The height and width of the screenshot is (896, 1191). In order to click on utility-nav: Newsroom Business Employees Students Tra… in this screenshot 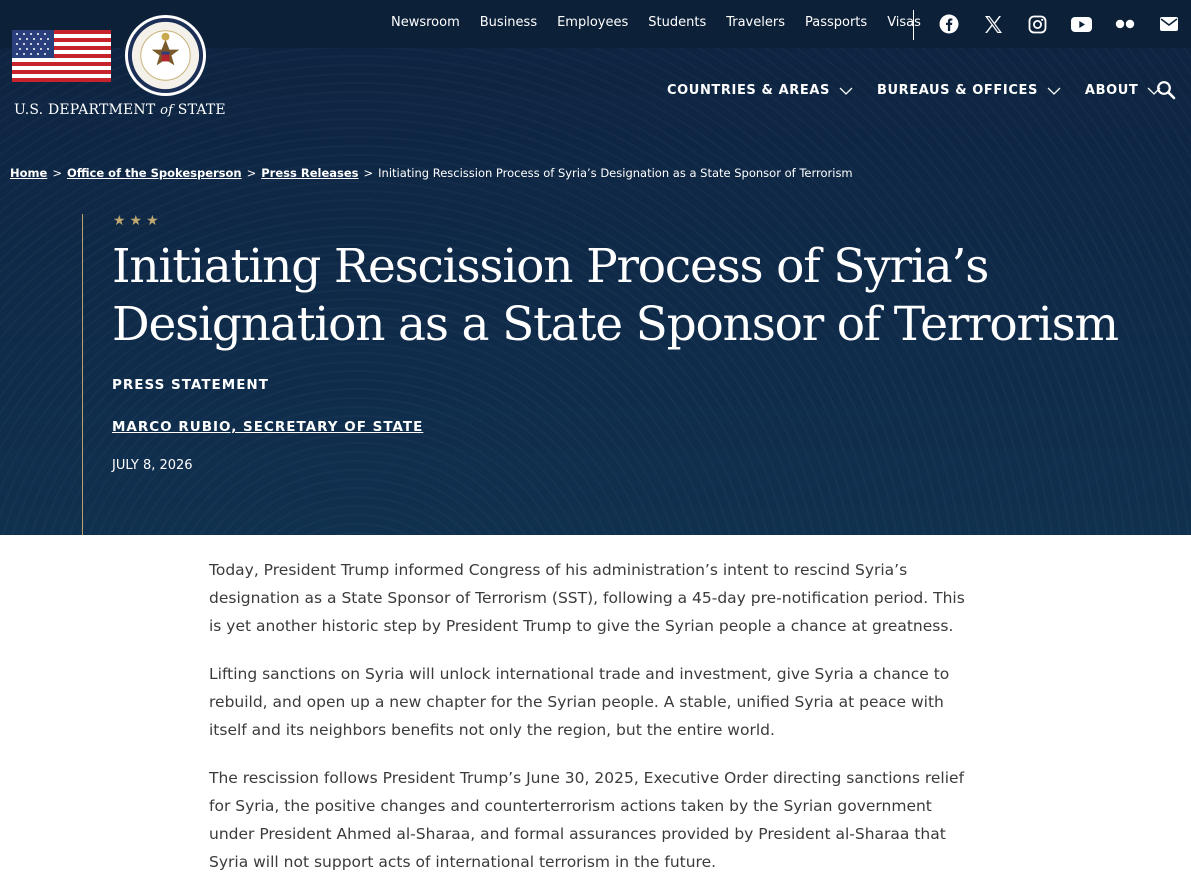, I will do `click(666, 22)`.